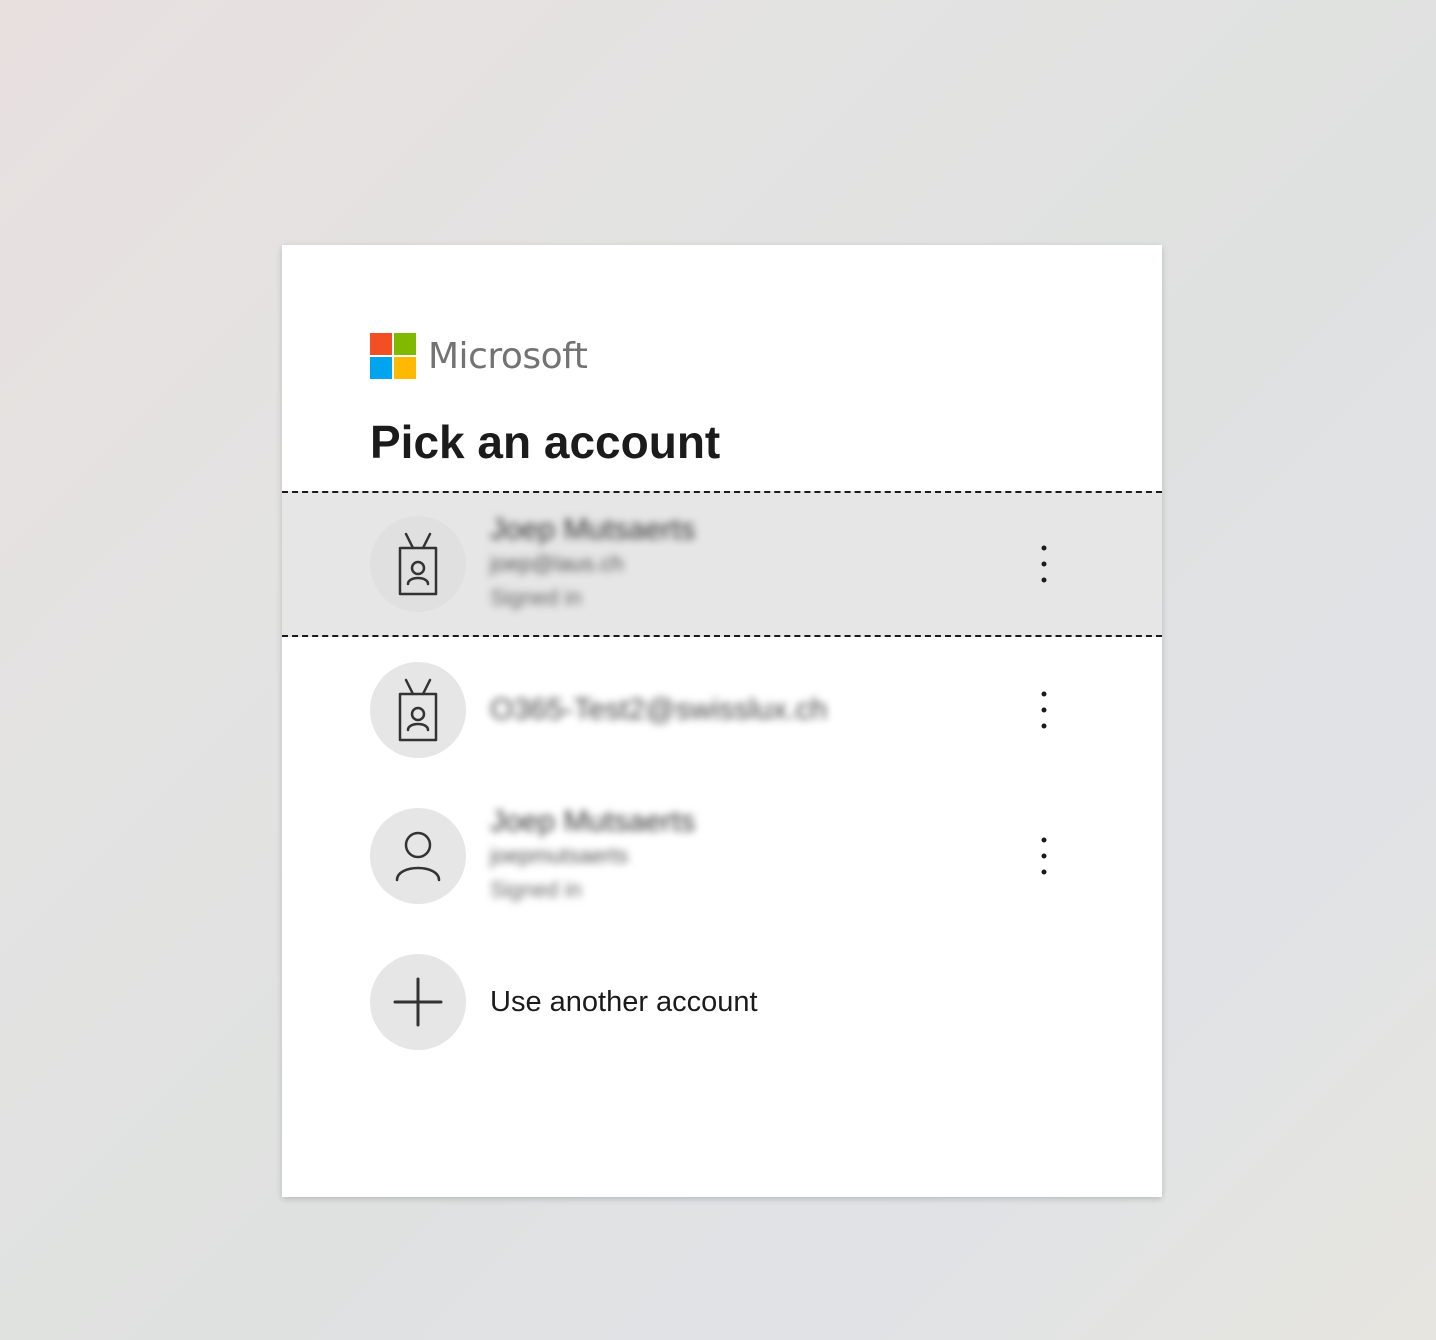  I want to click on account-item: Joep Mutsaerts joep@laus.ch Signed in, so click(722, 564).